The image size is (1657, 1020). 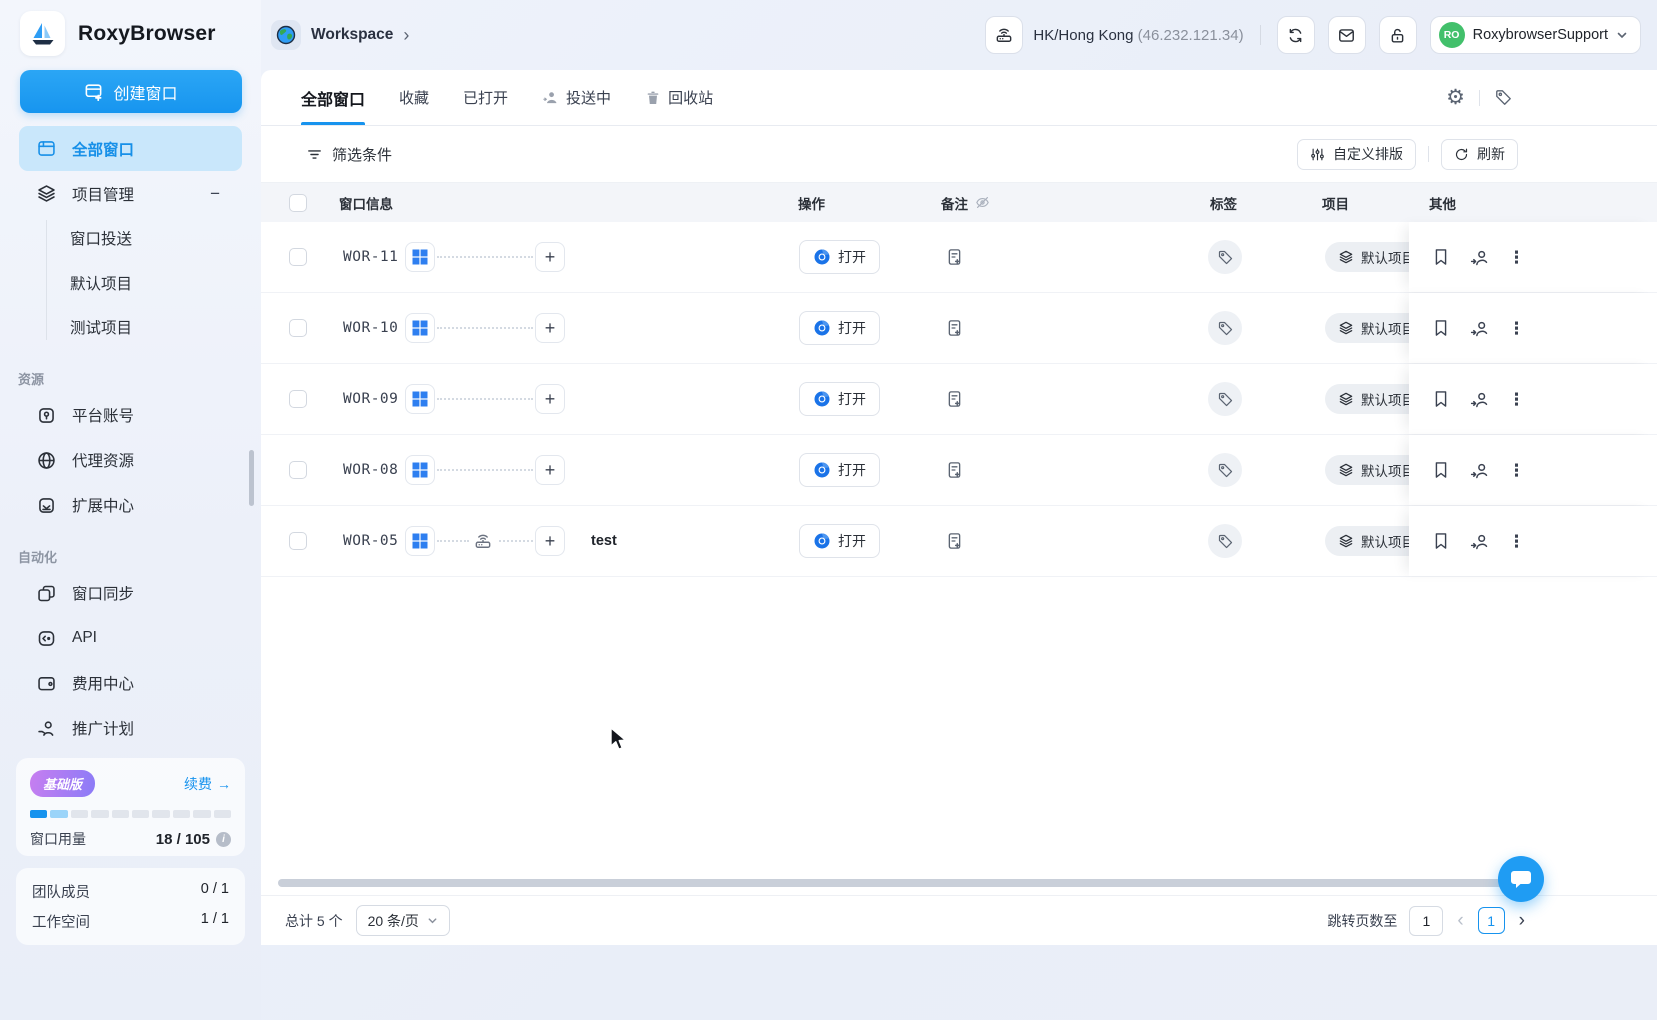 What do you see at coordinates (895, 883) in the screenshot?
I see `horizontal-scrollbar` at bounding box center [895, 883].